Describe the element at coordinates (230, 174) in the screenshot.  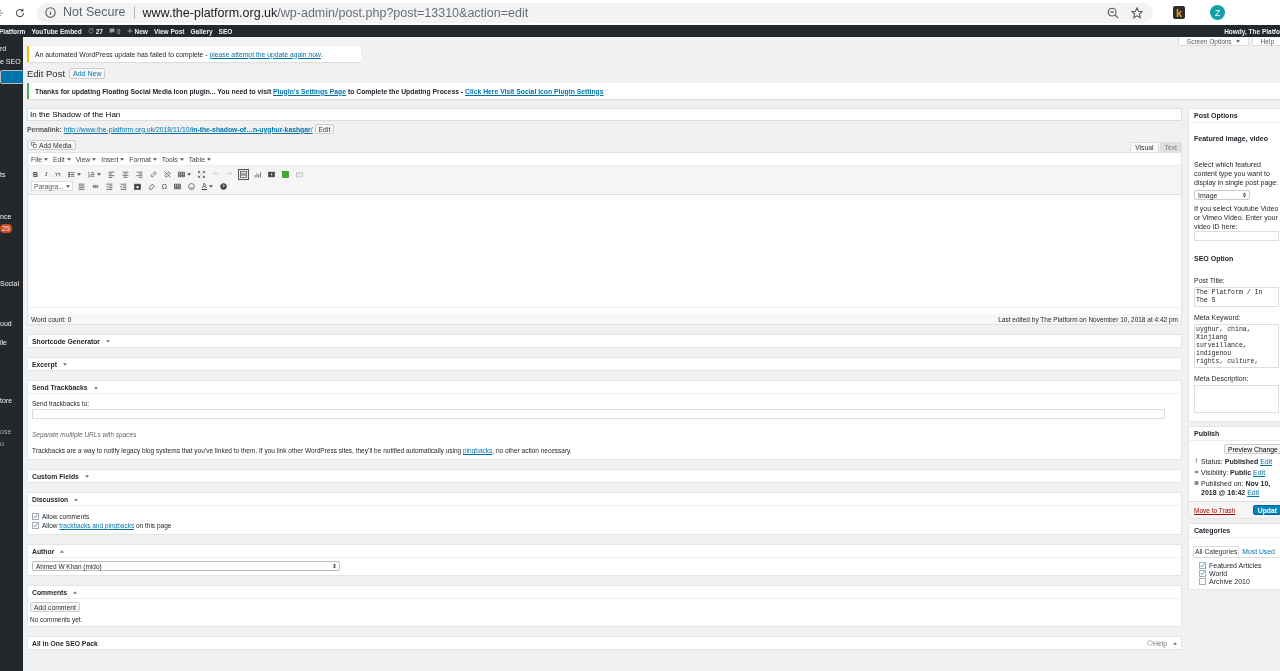
I see `redo-icon` at that location.